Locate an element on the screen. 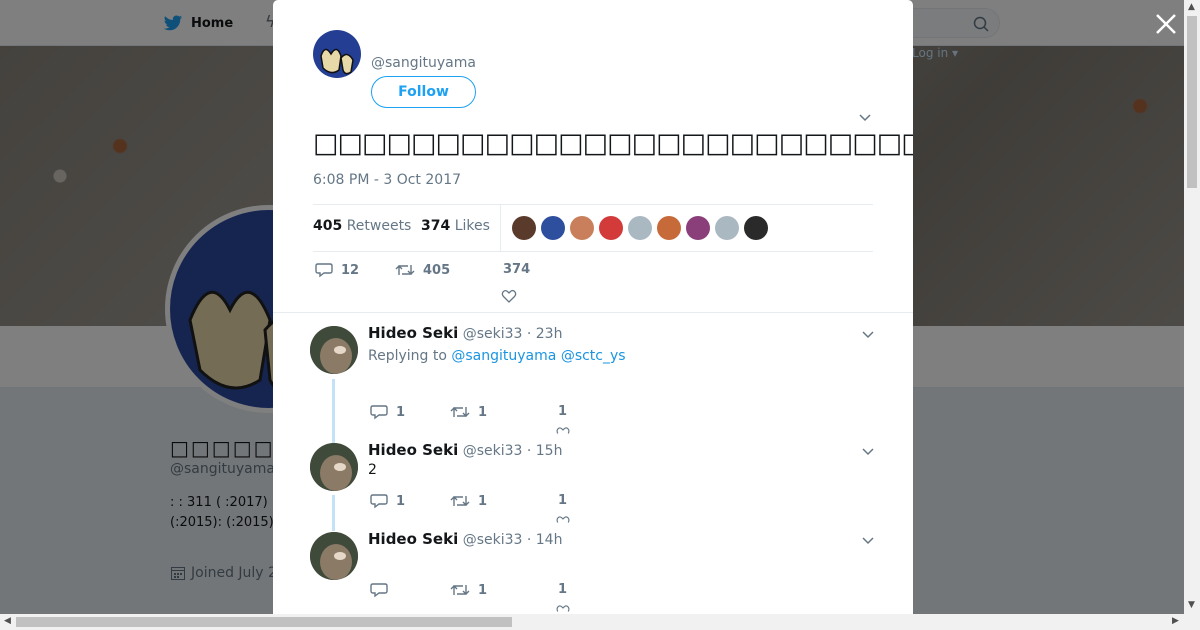 The image size is (1200, 630). reply-header: Hideo Seki @seki33 · 15h is located at coordinates (465, 450).